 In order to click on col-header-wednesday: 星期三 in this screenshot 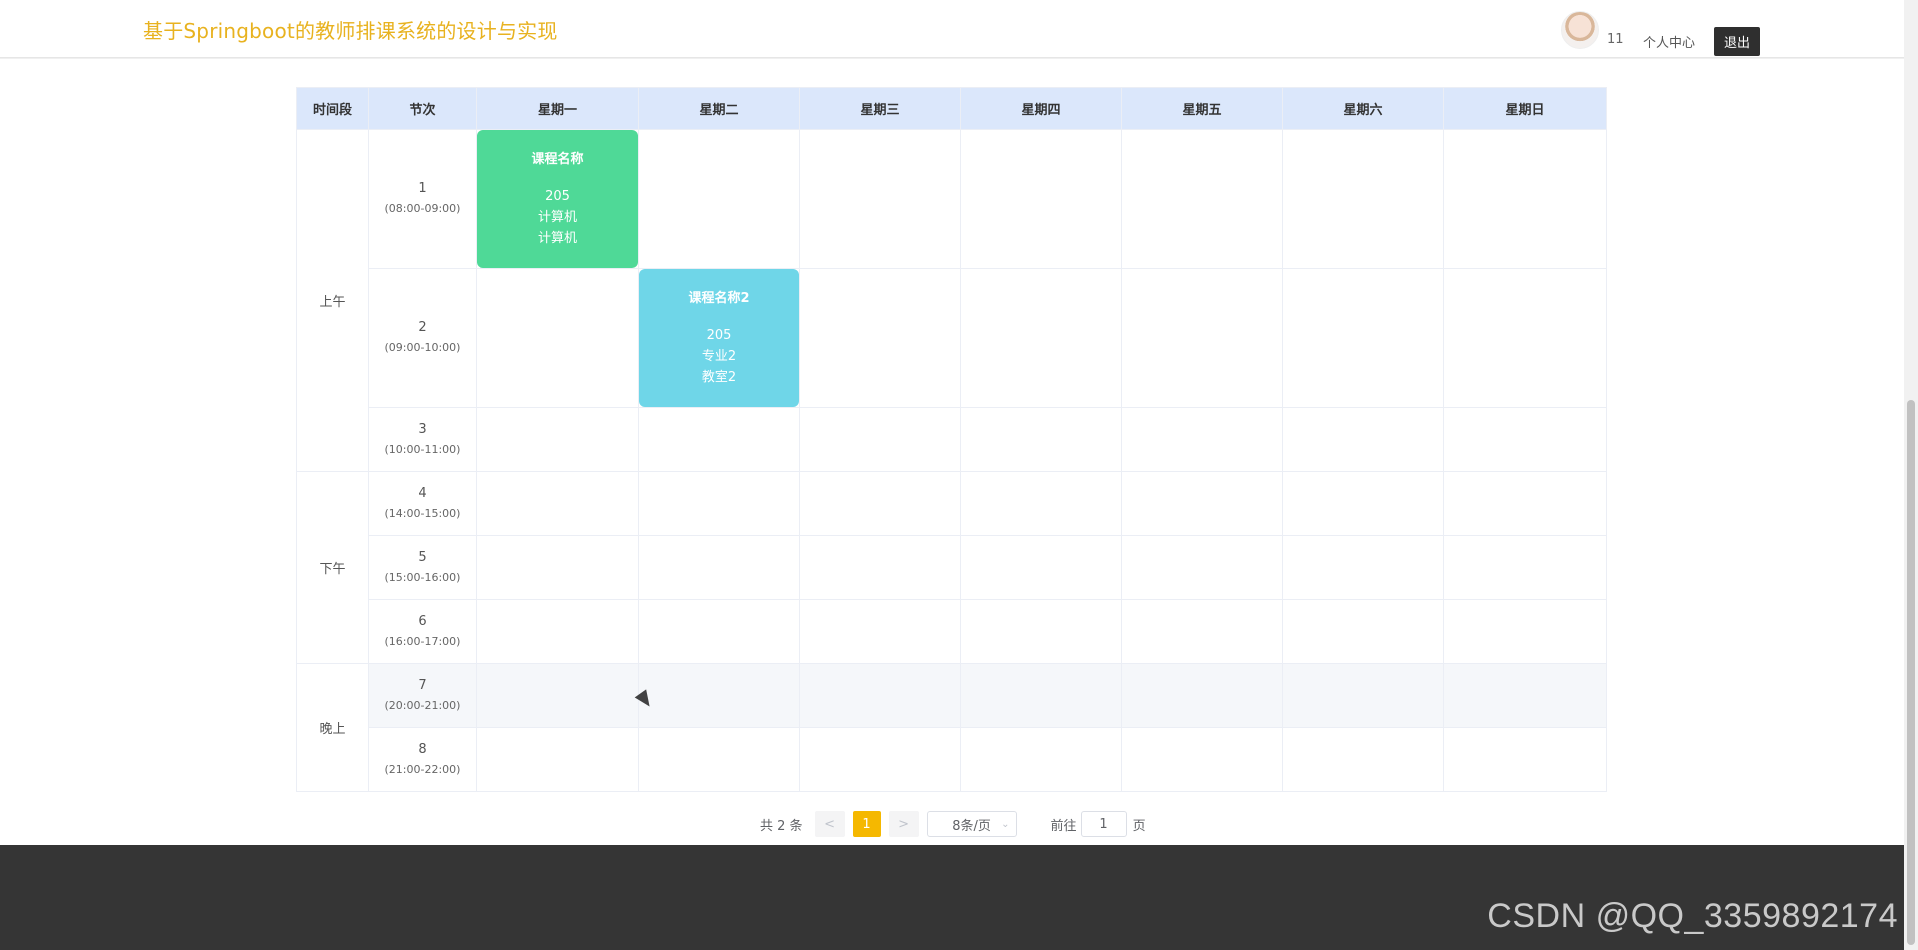, I will do `click(880, 108)`.